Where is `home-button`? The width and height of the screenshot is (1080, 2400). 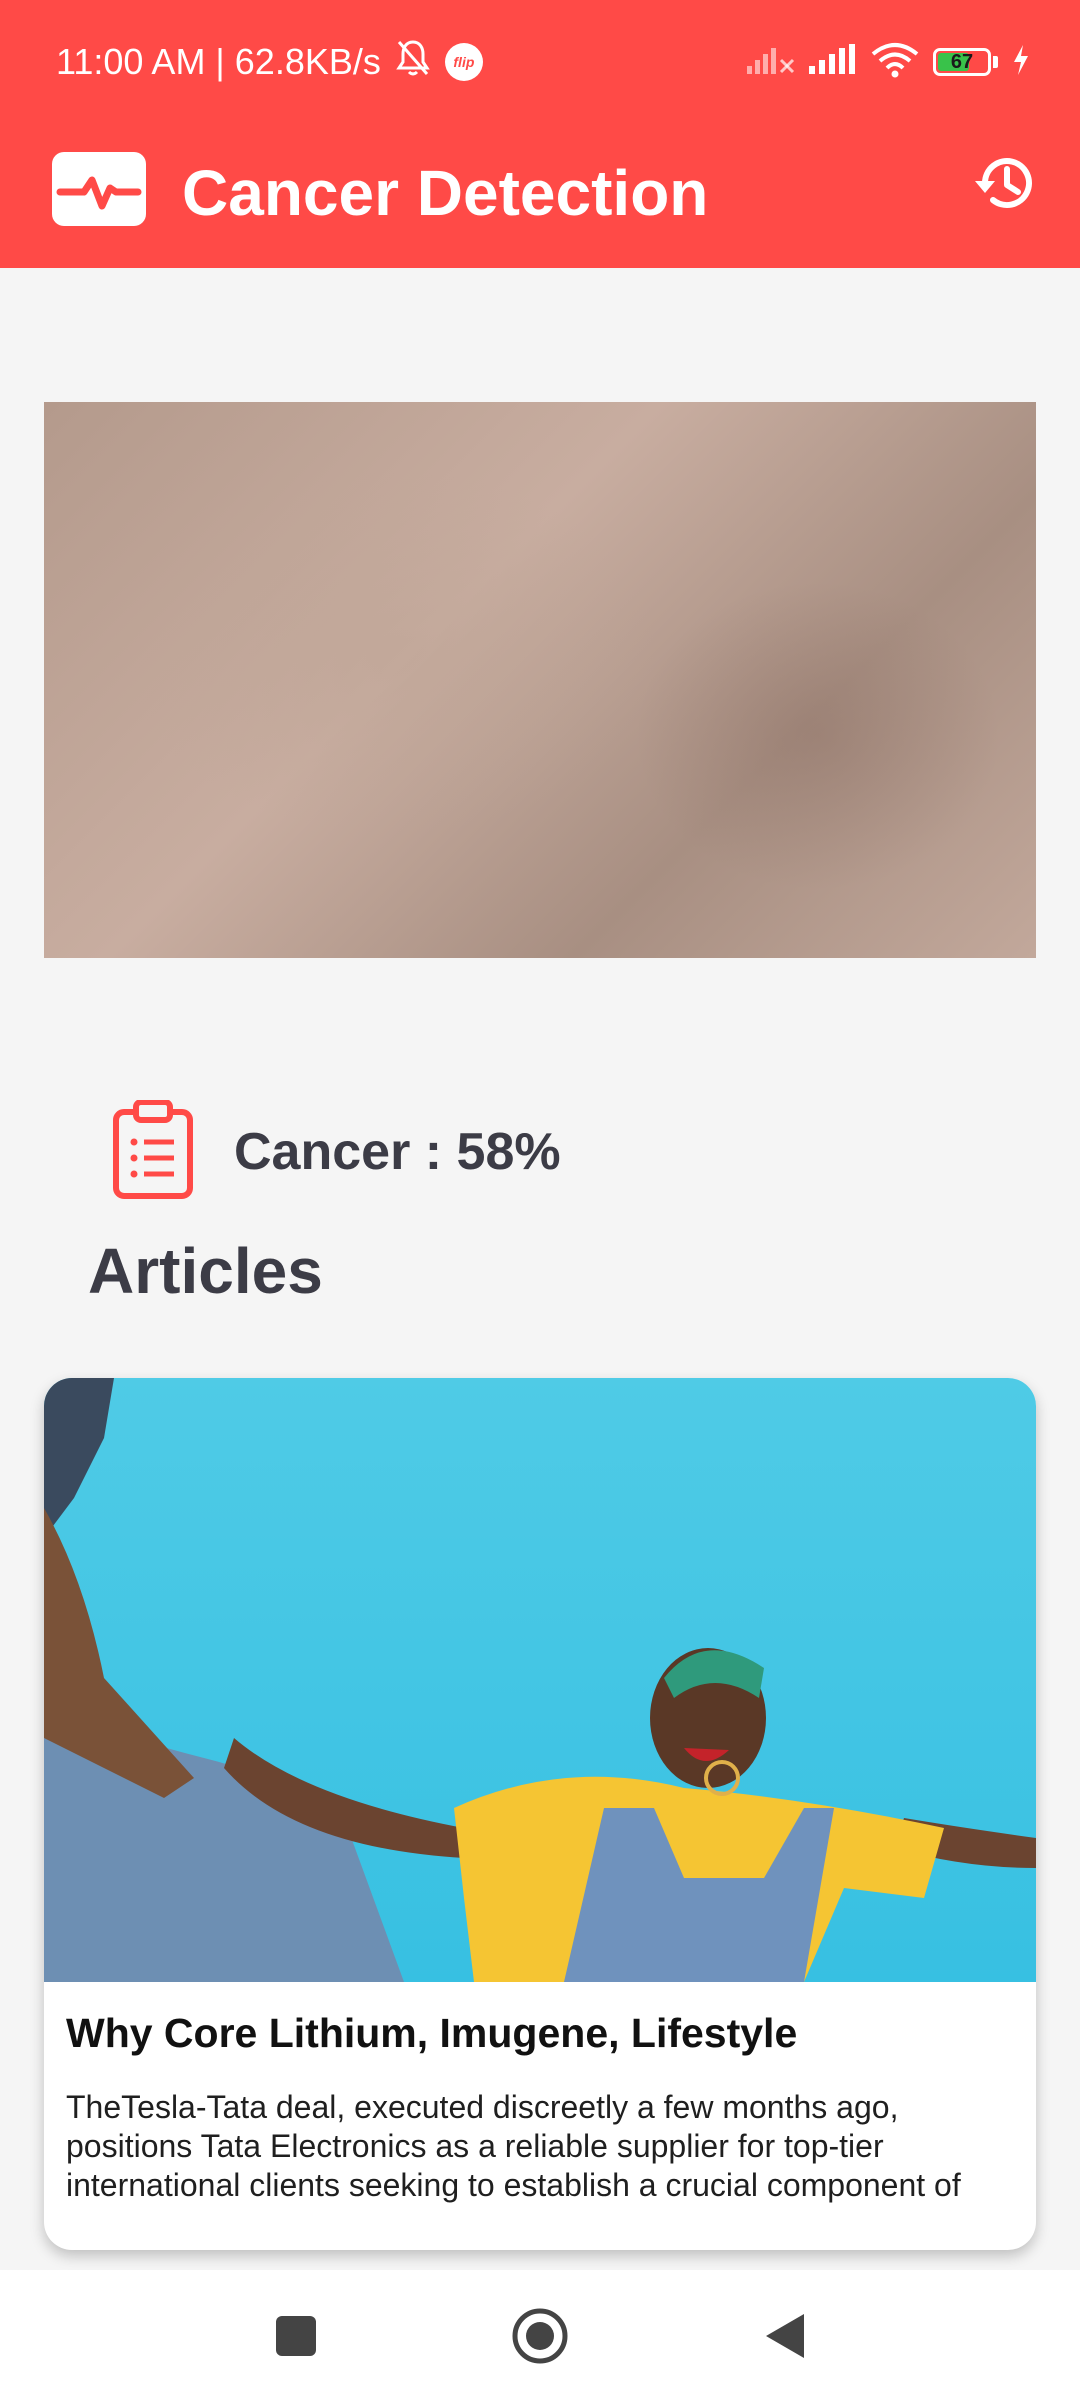
home-button is located at coordinates (540, 2336).